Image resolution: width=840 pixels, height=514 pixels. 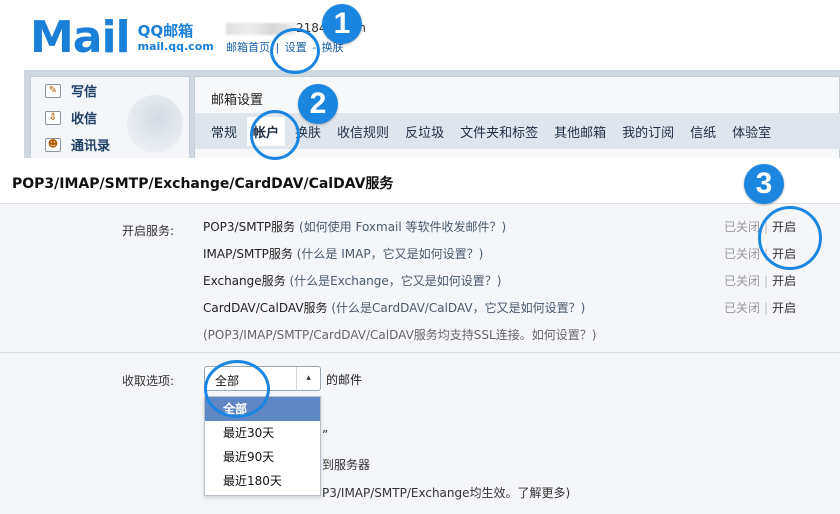 What do you see at coordinates (458, 308) in the screenshot?
I see `carddav-help-link: (什么是CardDAV/CalDAV，它又是如何设置？)` at bounding box center [458, 308].